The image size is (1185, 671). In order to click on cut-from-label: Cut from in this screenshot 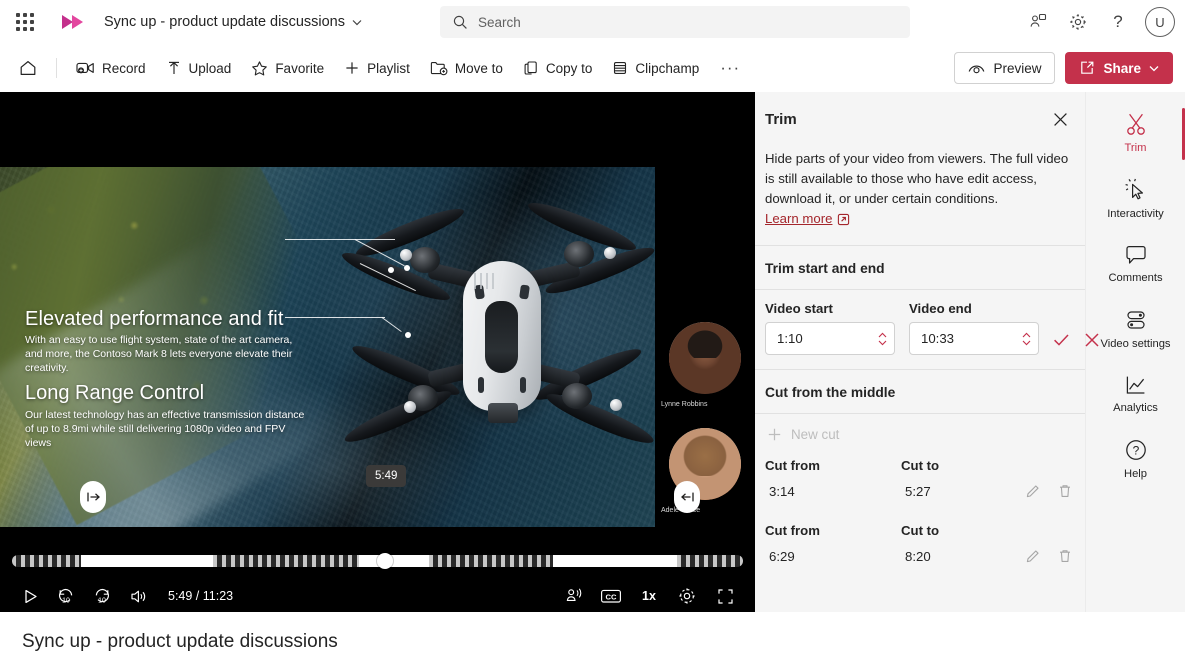, I will do `click(792, 530)`.